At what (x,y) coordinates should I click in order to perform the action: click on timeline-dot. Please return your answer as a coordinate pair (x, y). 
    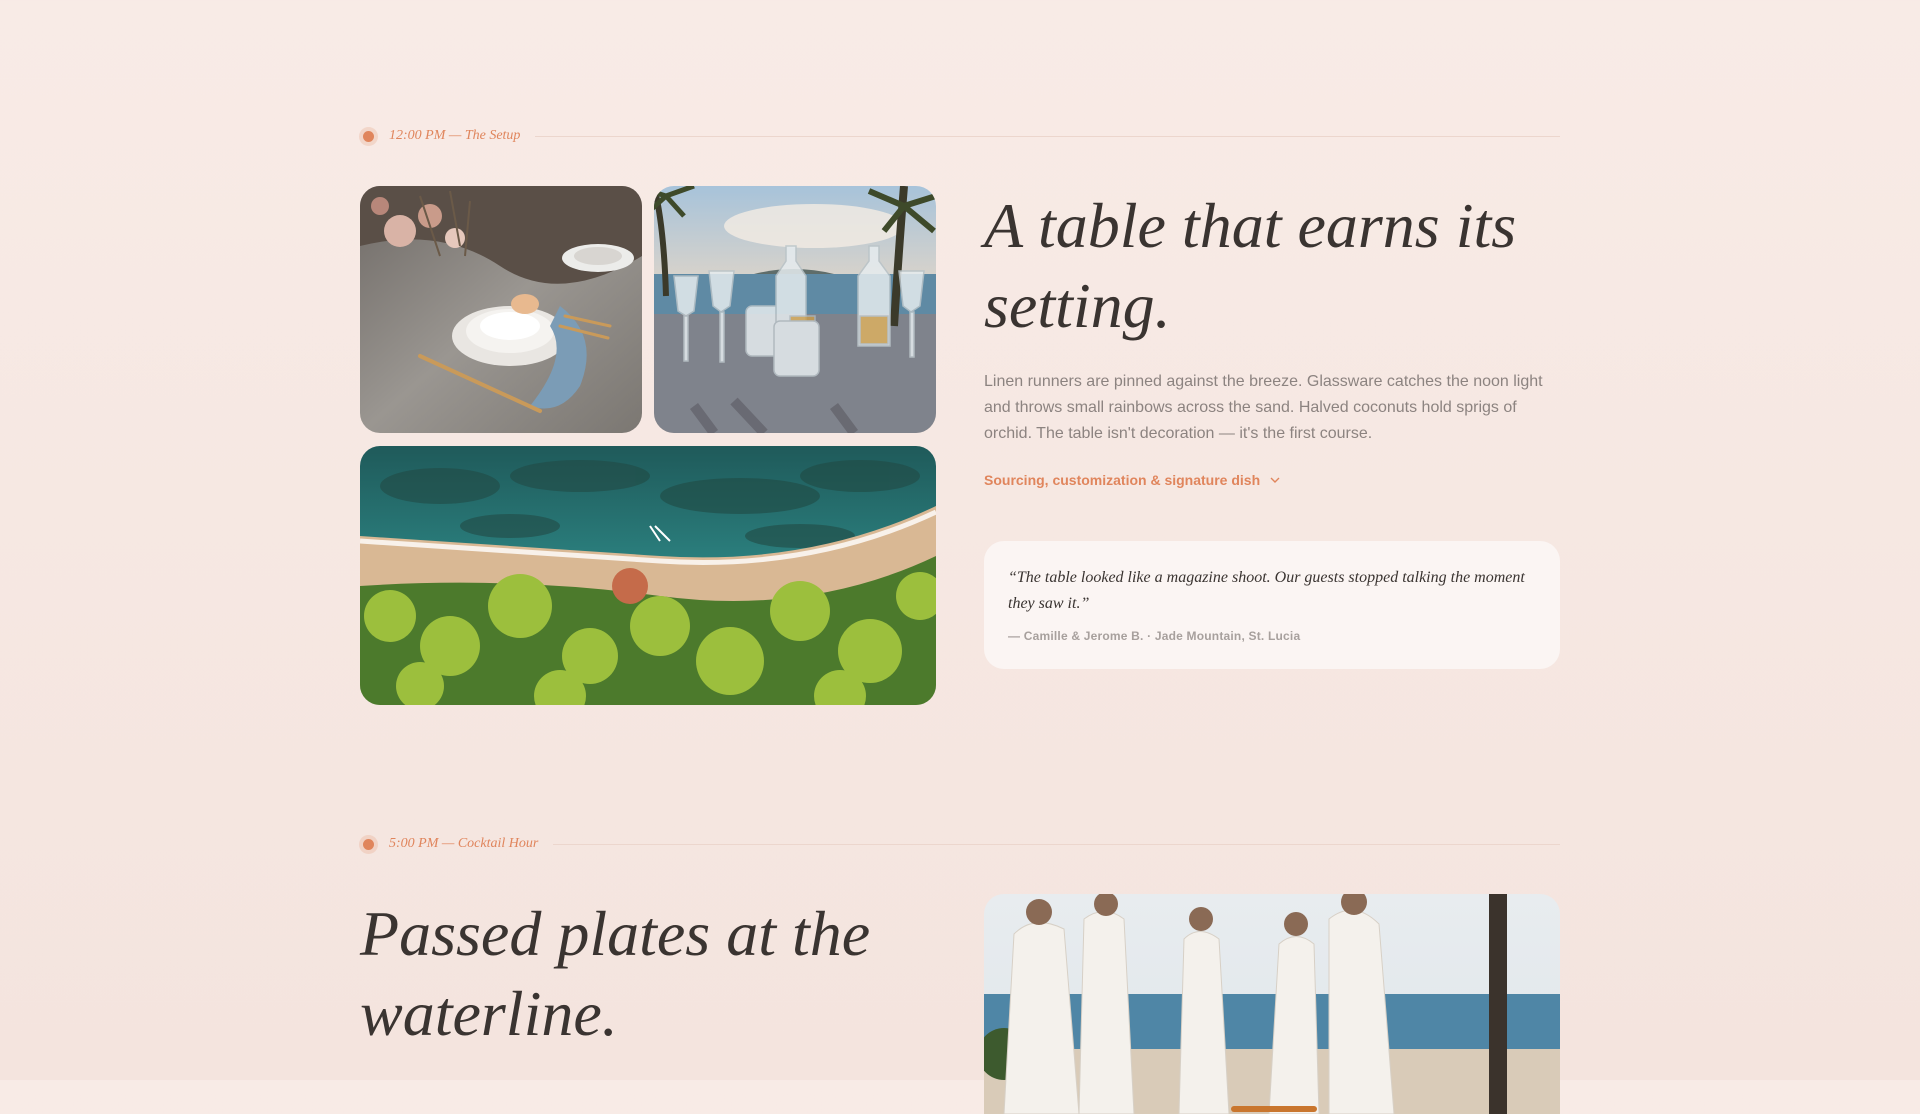
    Looking at the image, I should click on (368, 844).